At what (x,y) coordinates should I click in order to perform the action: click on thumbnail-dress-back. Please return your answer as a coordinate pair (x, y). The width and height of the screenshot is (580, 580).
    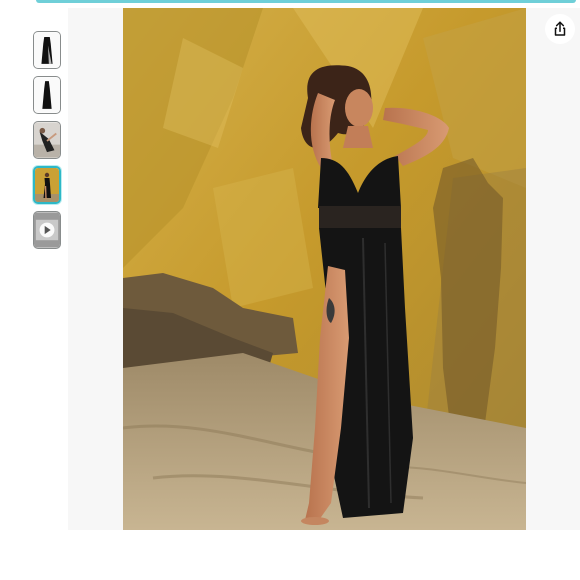
    Looking at the image, I should click on (47, 95).